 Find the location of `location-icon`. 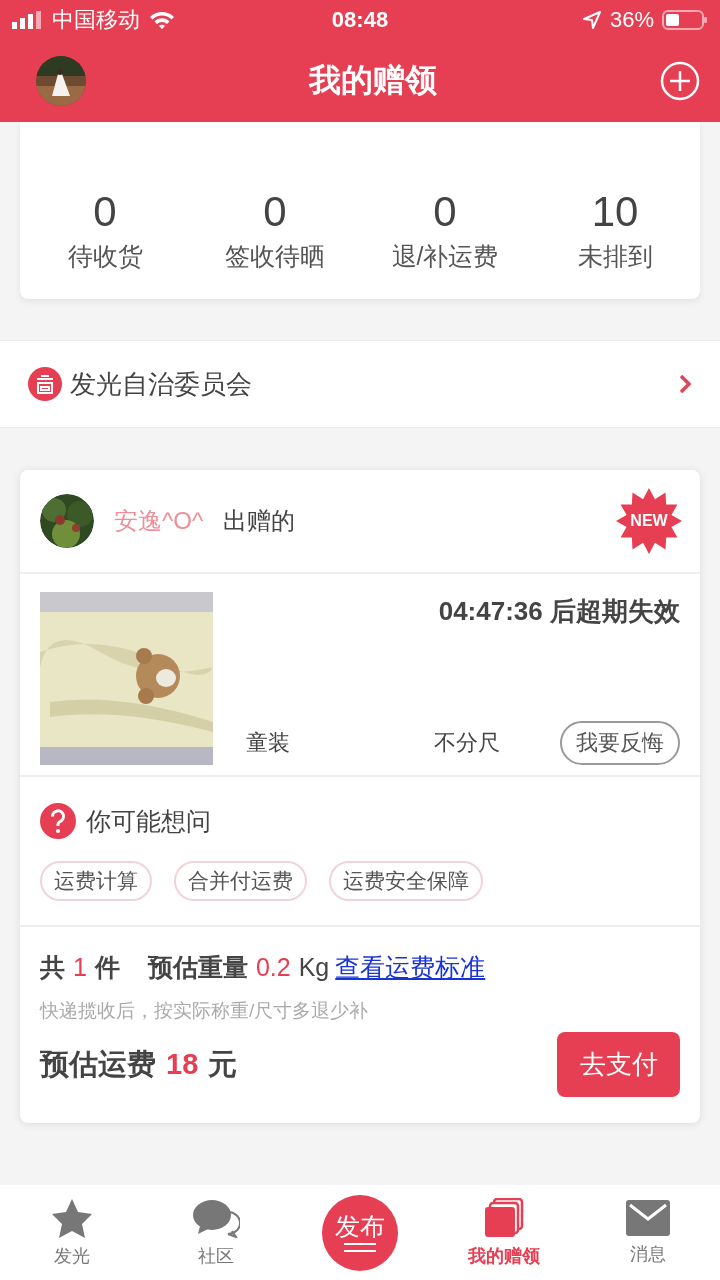

location-icon is located at coordinates (591, 20).